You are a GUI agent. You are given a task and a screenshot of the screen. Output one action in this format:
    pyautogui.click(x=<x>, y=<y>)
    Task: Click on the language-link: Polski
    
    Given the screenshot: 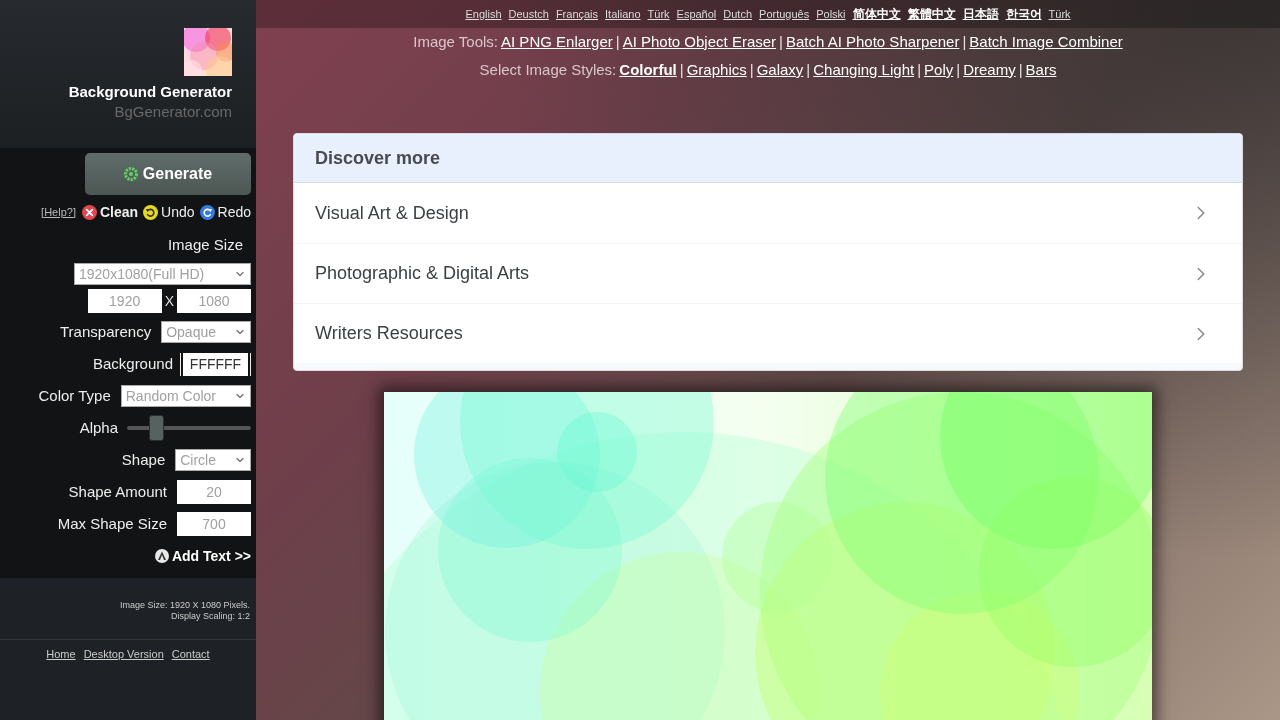 What is the action you would take?
    pyautogui.click(x=831, y=14)
    